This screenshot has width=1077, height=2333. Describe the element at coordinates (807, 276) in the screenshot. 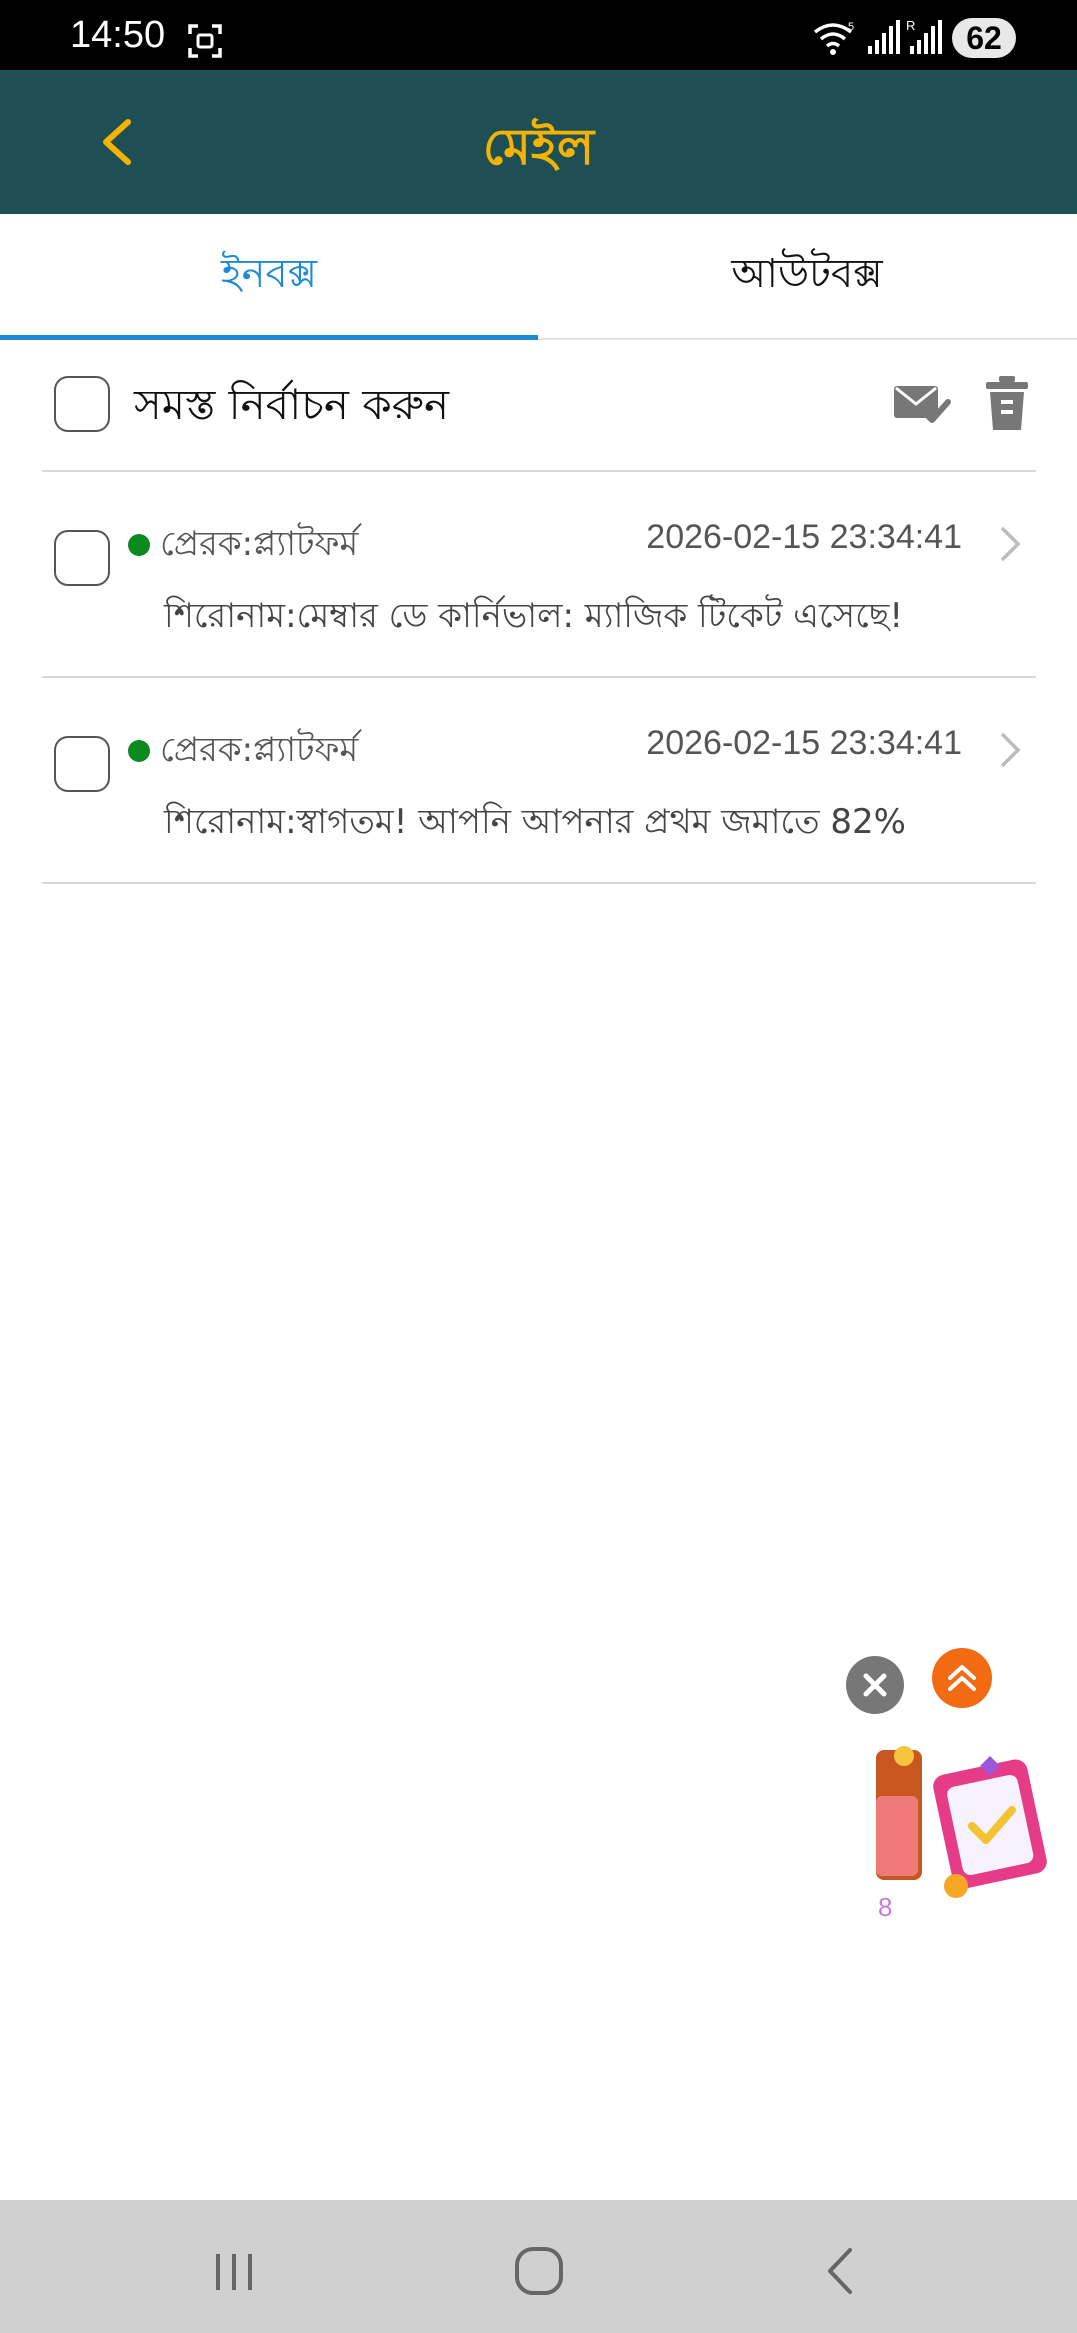

I see `tab-outbox: আউটবক্স` at that location.